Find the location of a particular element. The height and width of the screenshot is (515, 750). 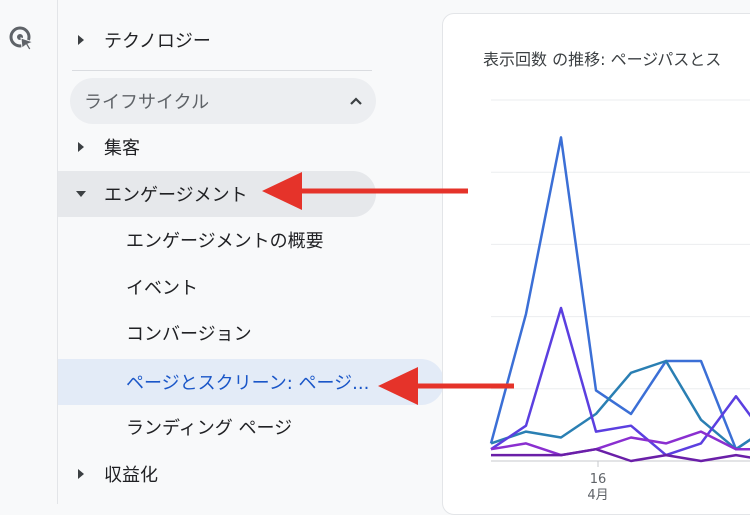

nav-sub-label: ランディング ページ is located at coordinates (209, 428).